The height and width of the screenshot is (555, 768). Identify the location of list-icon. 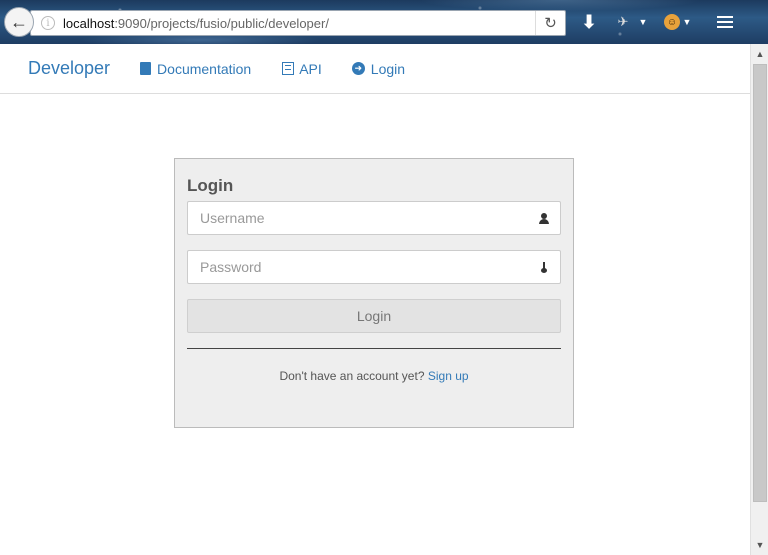
(288, 68).